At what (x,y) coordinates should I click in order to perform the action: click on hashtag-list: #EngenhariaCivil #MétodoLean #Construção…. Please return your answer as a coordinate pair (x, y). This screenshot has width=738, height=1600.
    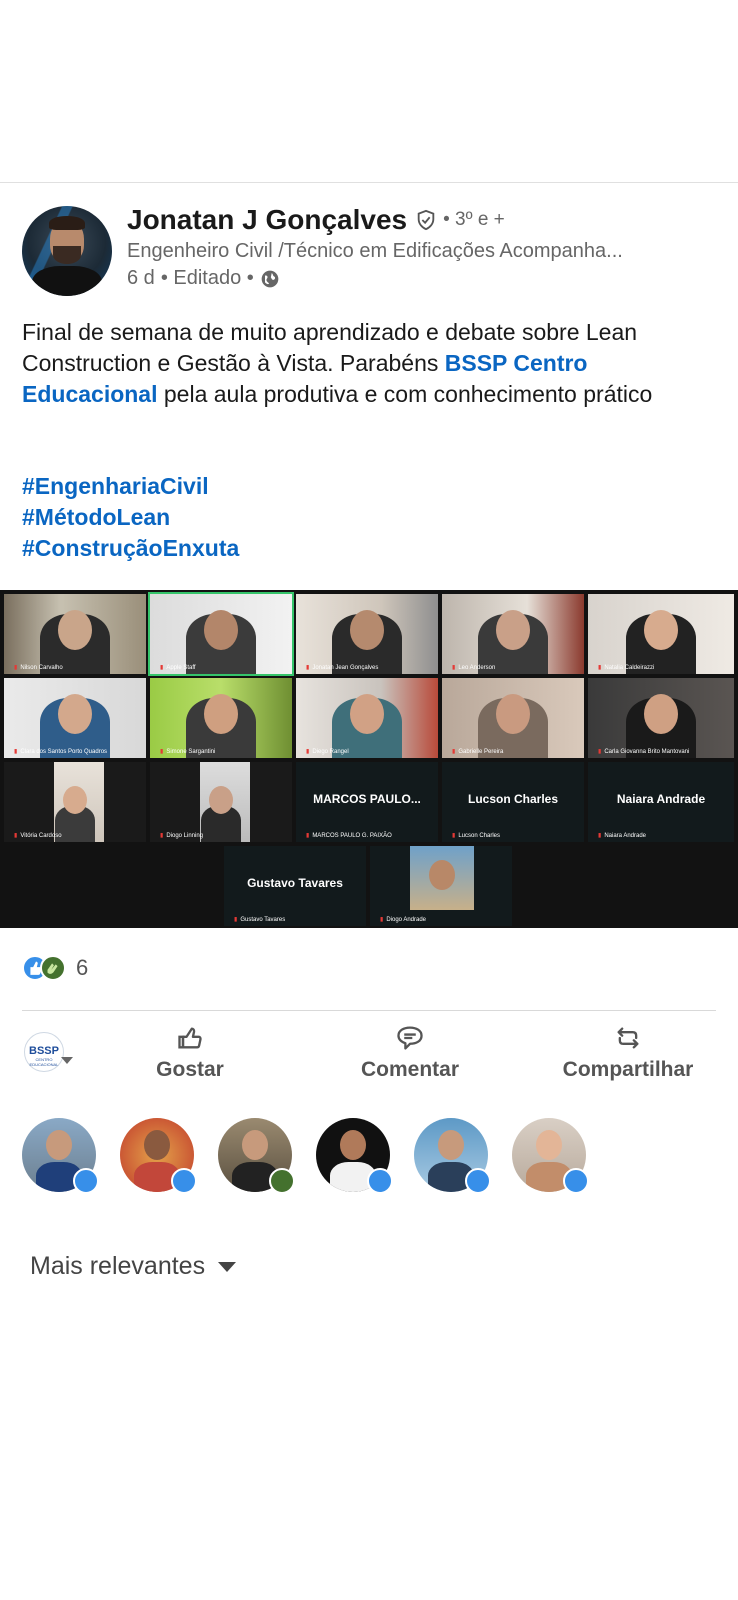
    Looking at the image, I should click on (130, 517).